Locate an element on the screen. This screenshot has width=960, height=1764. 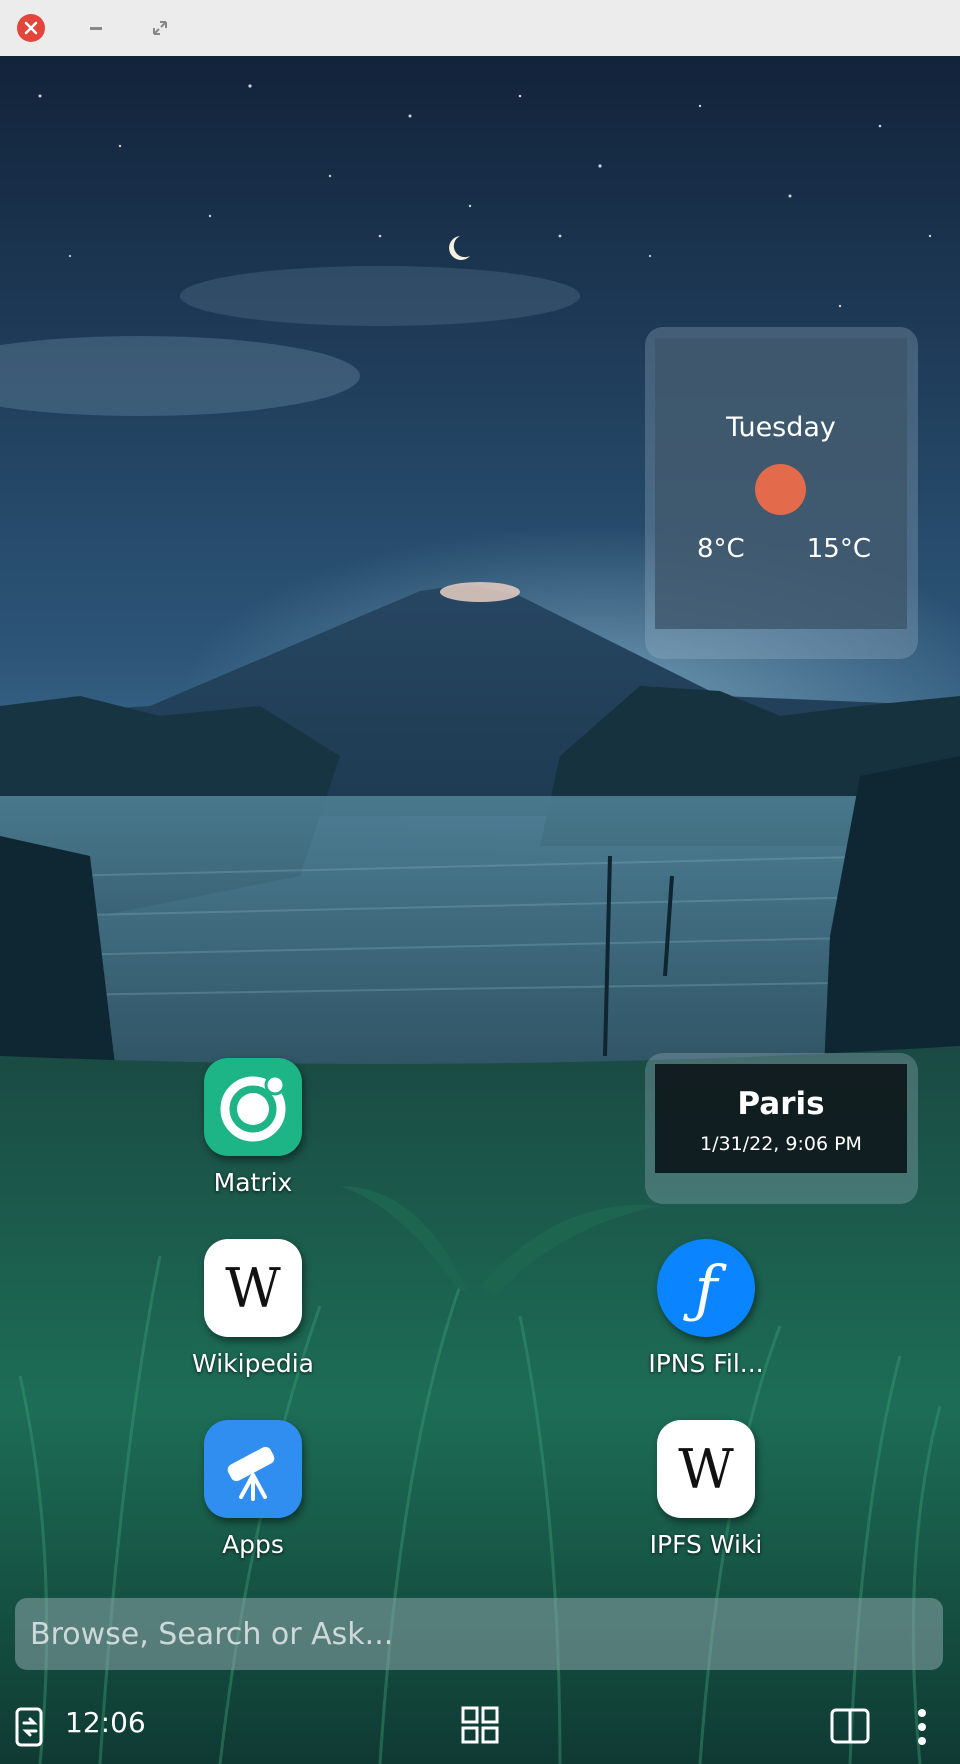
minimize-icon is located at coordinates (96, 28).